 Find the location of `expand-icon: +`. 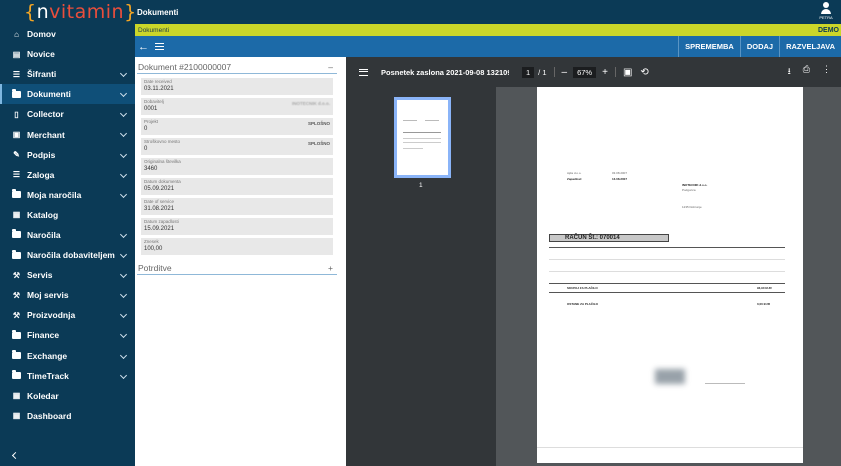

expand-icon: + is located at coordinates (330, 268).